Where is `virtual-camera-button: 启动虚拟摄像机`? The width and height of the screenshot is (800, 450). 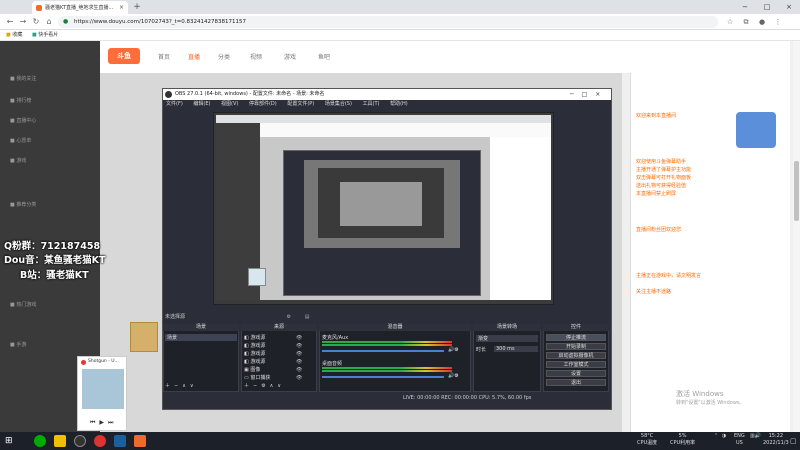 virtual-camera-button: 启动虚拟摄像机 is located at coordinates (576, 355).